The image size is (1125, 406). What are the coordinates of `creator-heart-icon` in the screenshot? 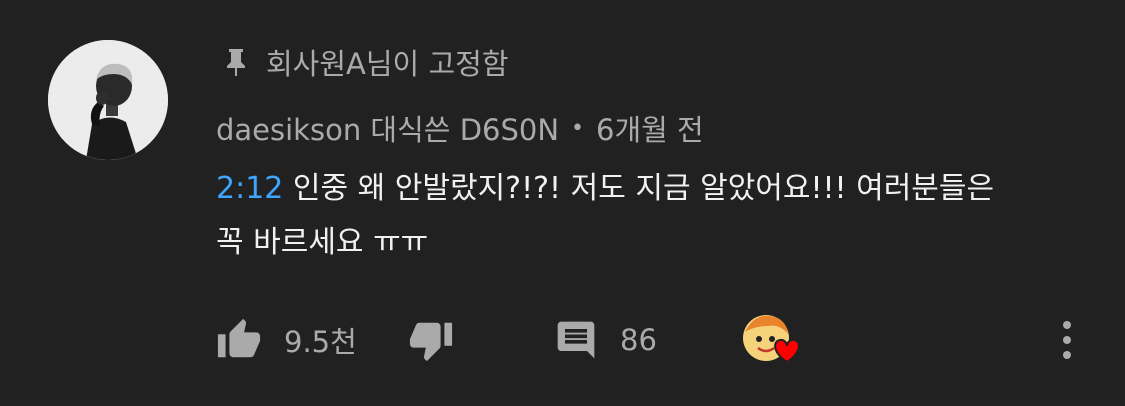 It's located at (774, 340).